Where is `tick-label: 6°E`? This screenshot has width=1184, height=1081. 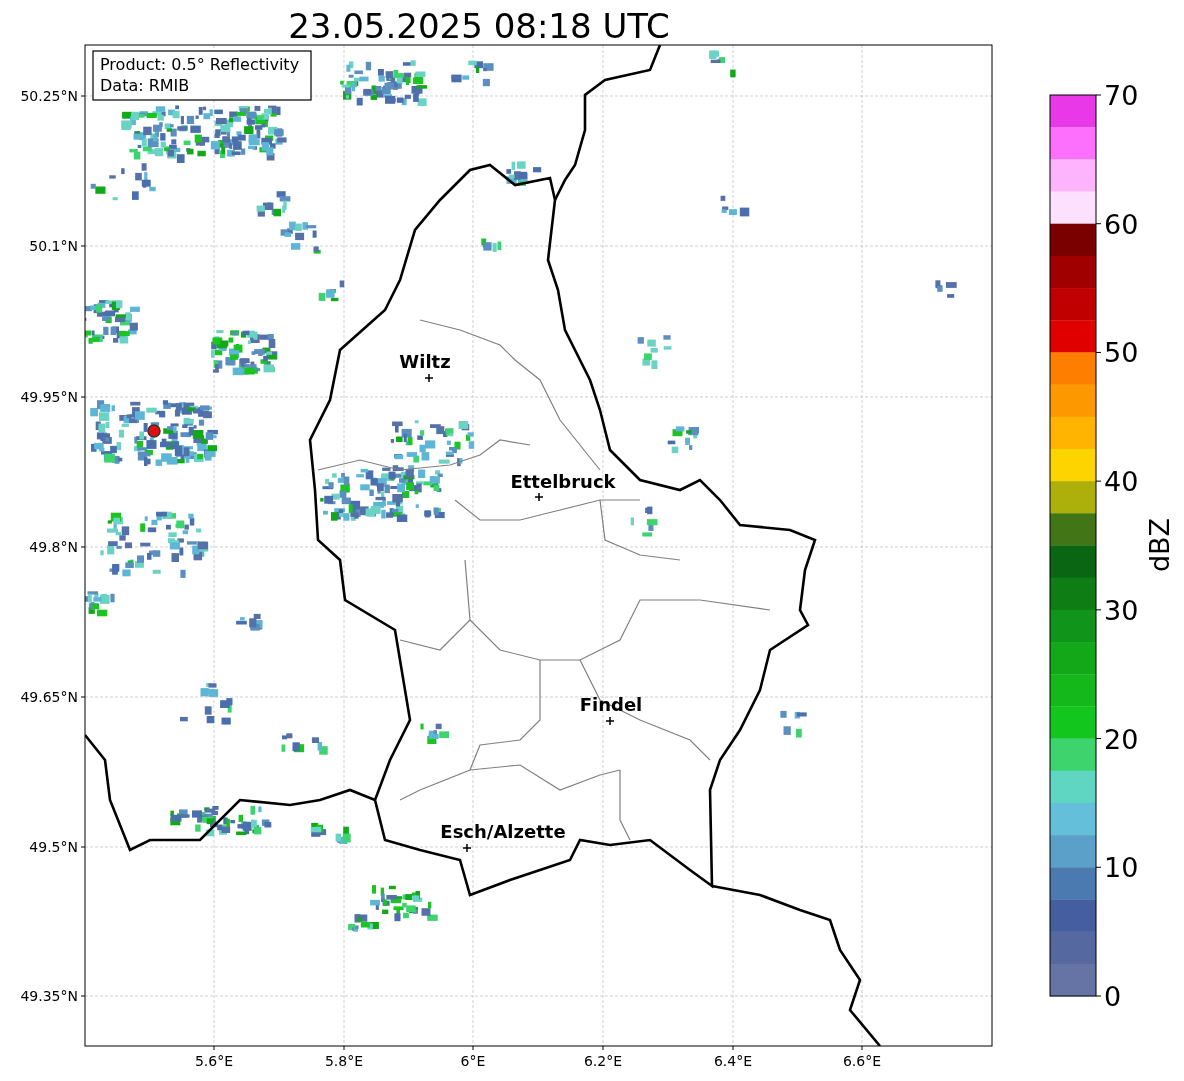 tick-label: 6°E is located at coordinates (473, 1061).